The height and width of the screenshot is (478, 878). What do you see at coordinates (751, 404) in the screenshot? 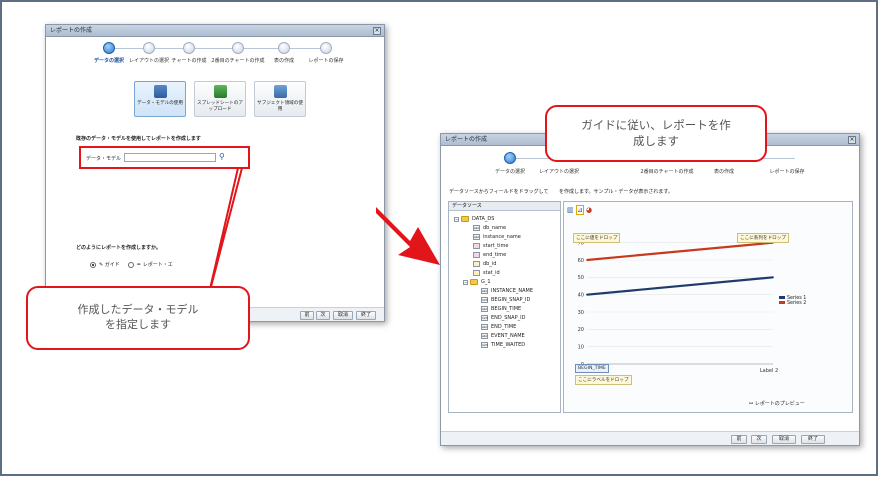
I see `preview-icon: ⚯` at bounding box center [751, 404].